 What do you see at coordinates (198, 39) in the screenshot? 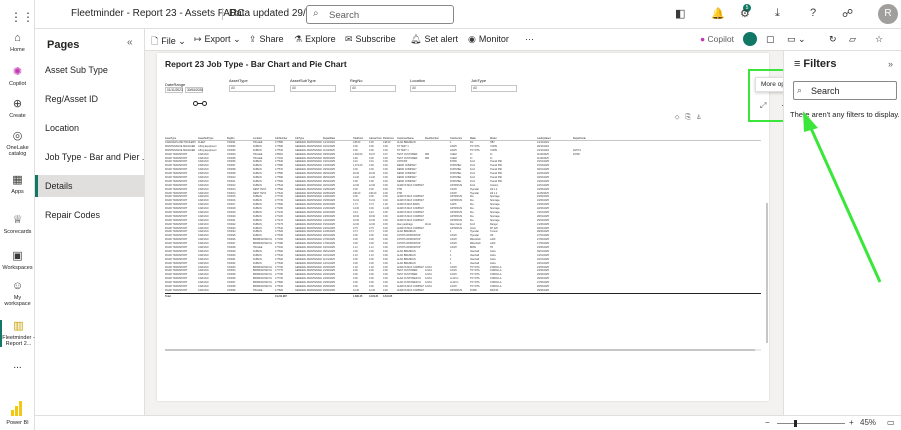
I see `export-icon: ↦` at bounding box center [198, 39].